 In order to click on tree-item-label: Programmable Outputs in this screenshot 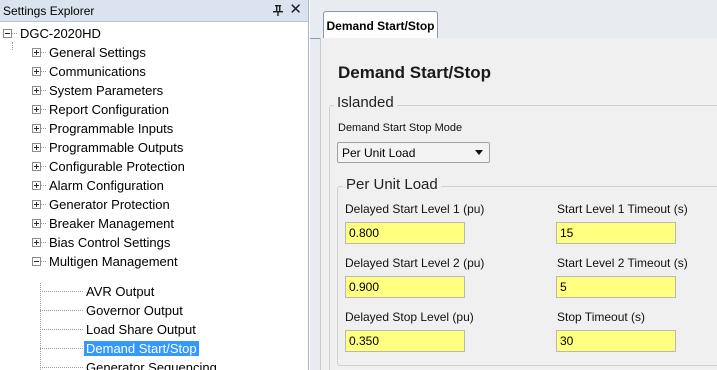, I will do `click(116, 147)`.